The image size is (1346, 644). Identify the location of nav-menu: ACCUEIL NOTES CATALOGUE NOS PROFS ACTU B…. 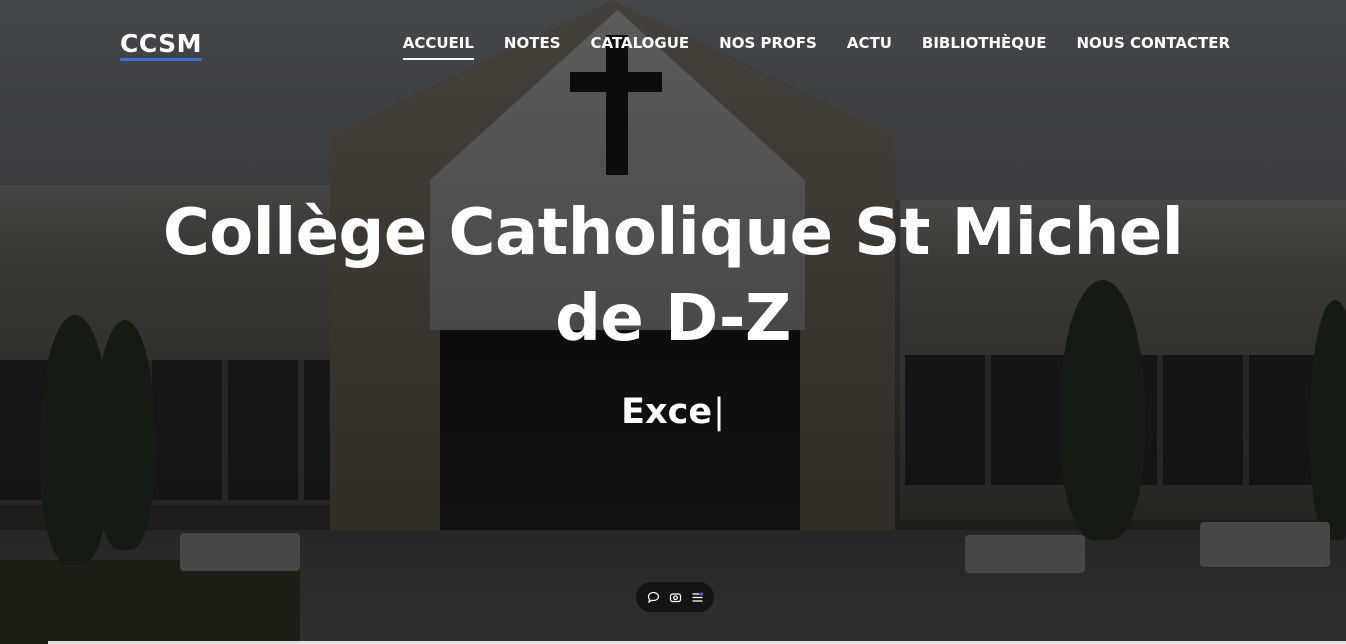
(816, 47).